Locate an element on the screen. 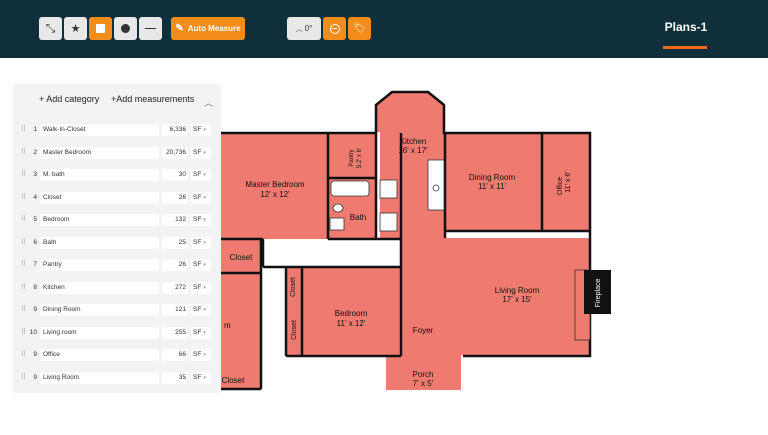 The height and width of the screenshot is (435, 768). circle-tool-button is located at coordinates (125, 28).